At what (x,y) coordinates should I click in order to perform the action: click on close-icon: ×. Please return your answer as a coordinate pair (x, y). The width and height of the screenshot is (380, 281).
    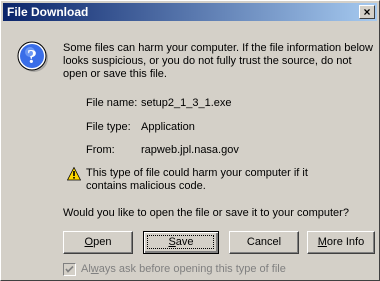
    Looking at the image, I should click on (367, 12).